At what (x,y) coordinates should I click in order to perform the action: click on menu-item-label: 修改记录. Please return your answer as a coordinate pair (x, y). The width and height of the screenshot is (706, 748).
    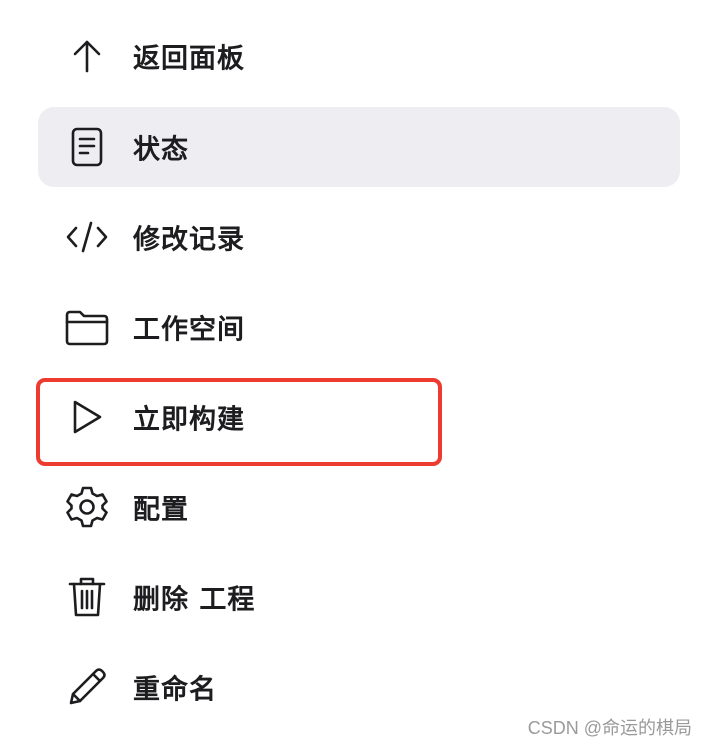
    Looking at the image, I should click on (189, 240).